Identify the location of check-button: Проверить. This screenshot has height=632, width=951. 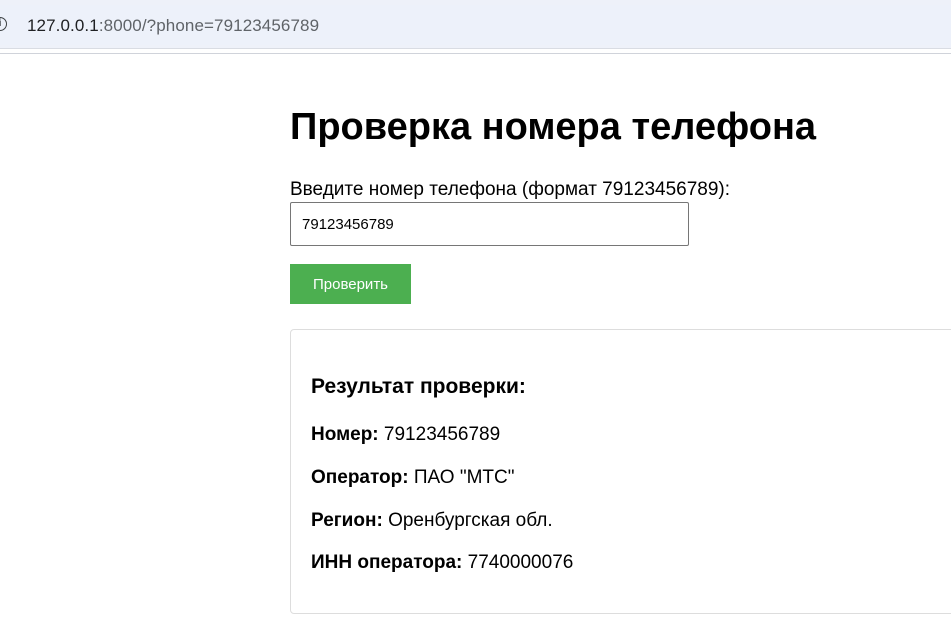
(350, 284).